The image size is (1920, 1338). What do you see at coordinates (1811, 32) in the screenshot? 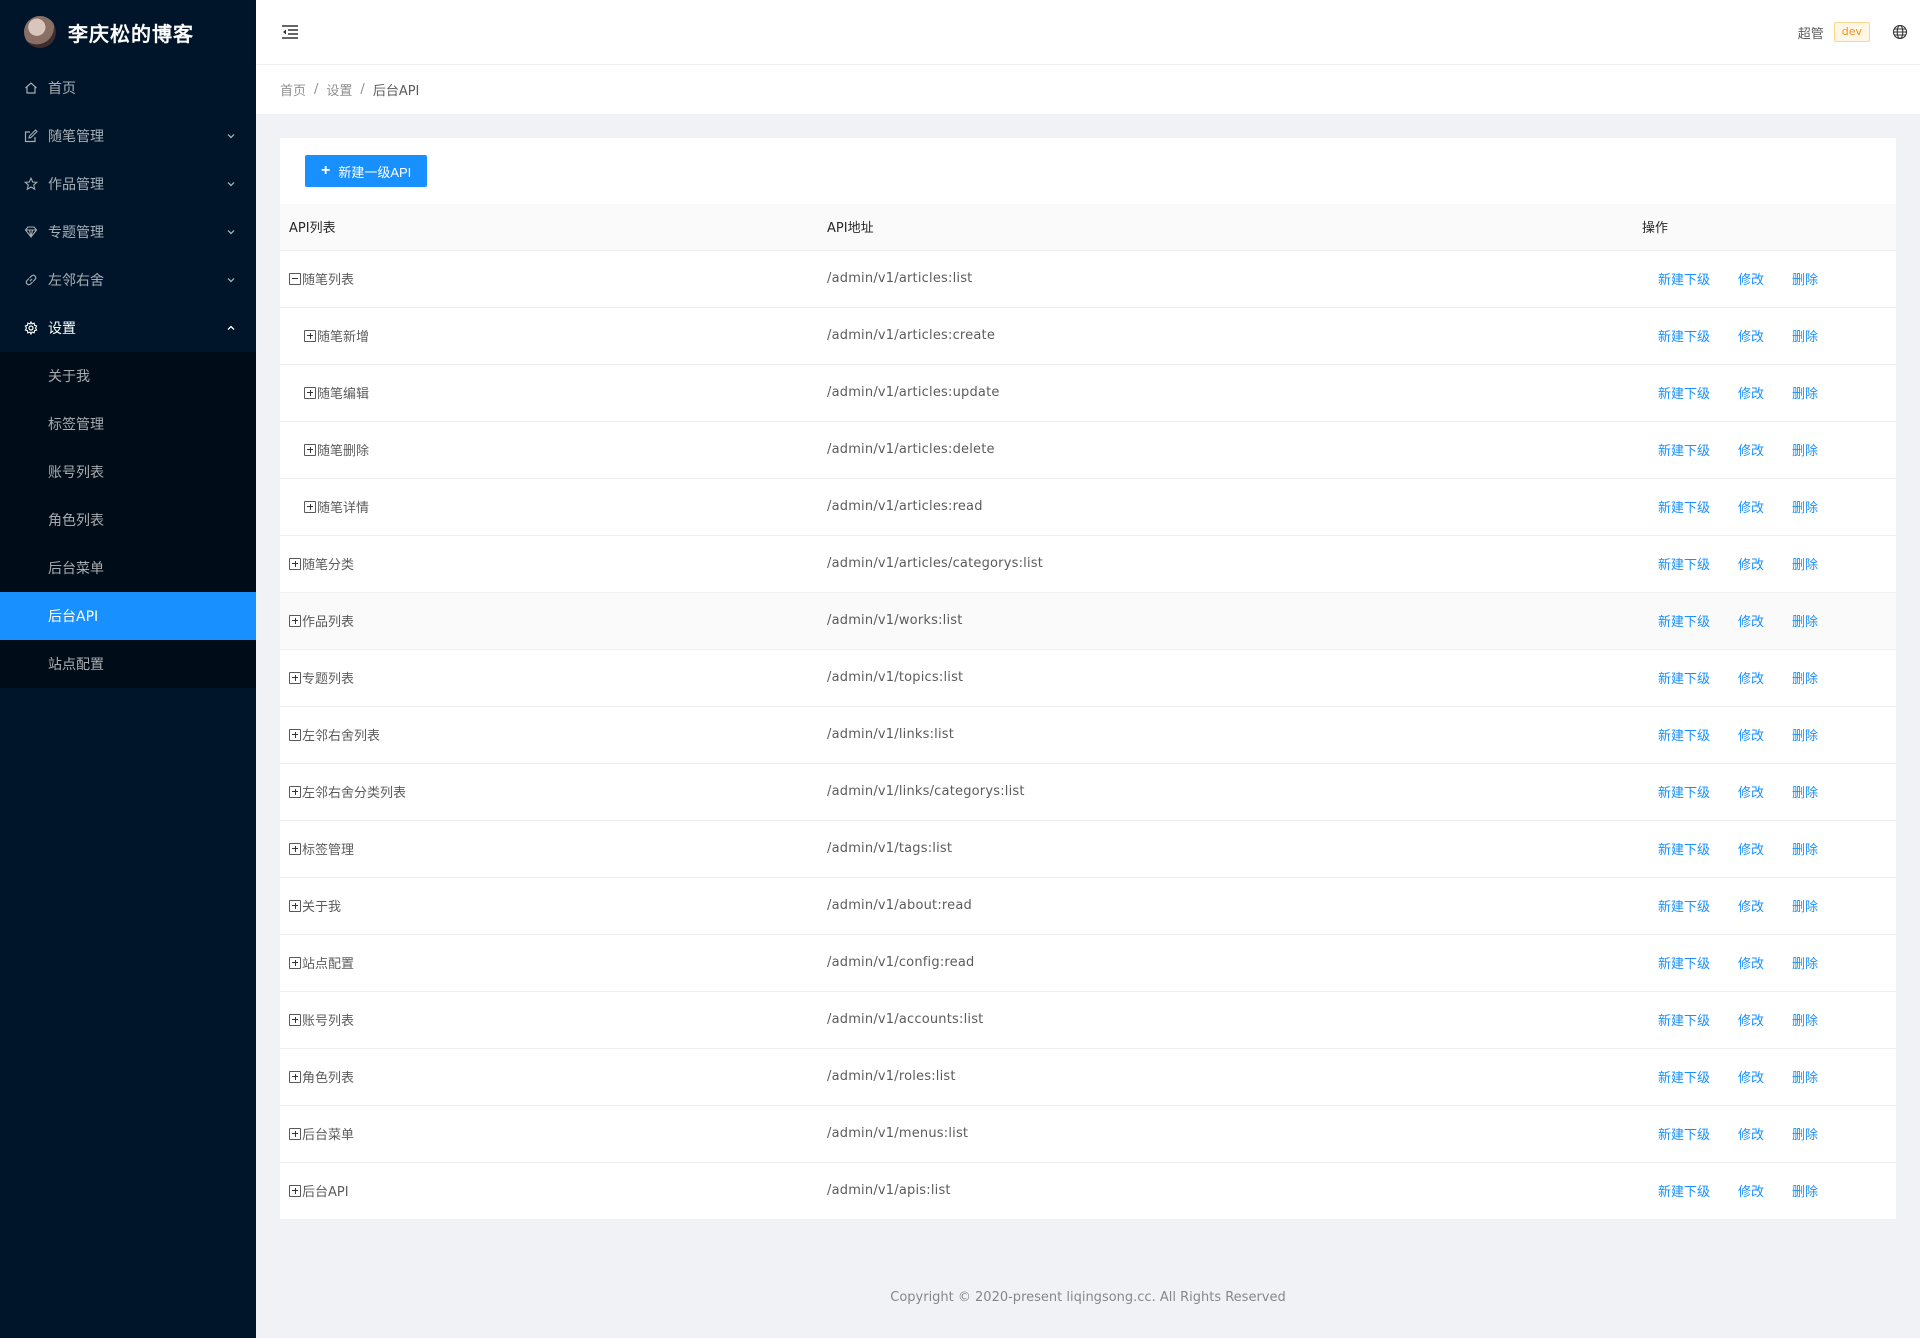
I see `user-name: 超管` at bounding box center [1811, 32].